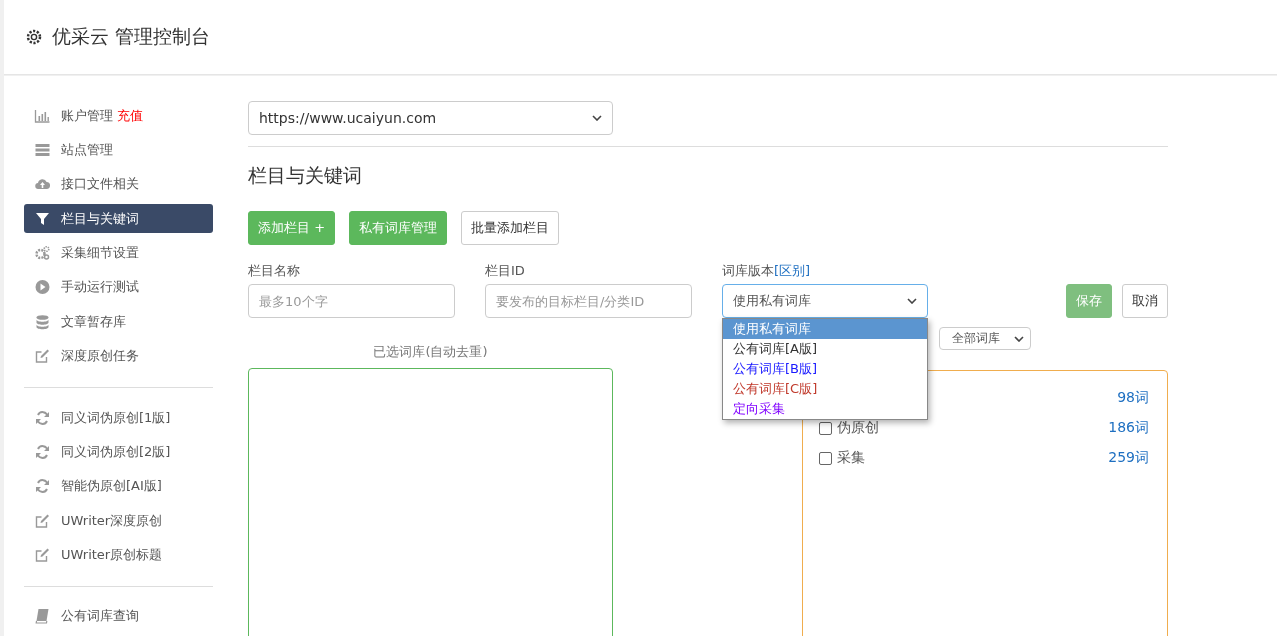 Image resolution: width=1277 pixels, height=636 pixels. What do you see at coordinates (42, 321) in the screenshot?
I see `database-icon` at bounding box center [42, 321].